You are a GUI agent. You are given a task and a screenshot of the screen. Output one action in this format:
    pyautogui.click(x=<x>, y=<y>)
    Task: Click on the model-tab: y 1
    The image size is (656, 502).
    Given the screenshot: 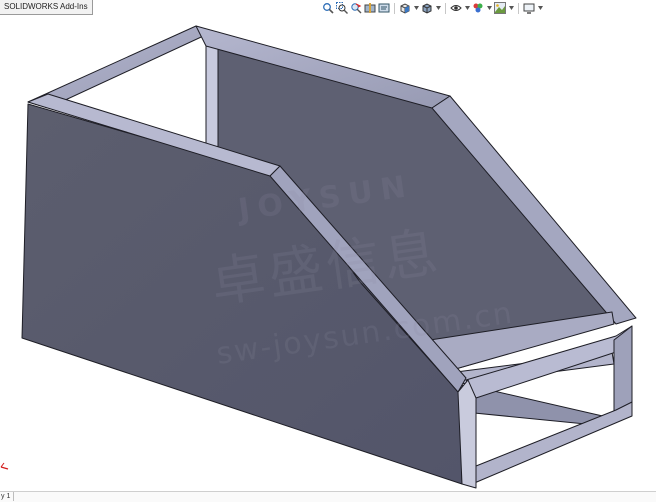 What is the action you would take?
    pyautogui.click(x=7, y=496)
    